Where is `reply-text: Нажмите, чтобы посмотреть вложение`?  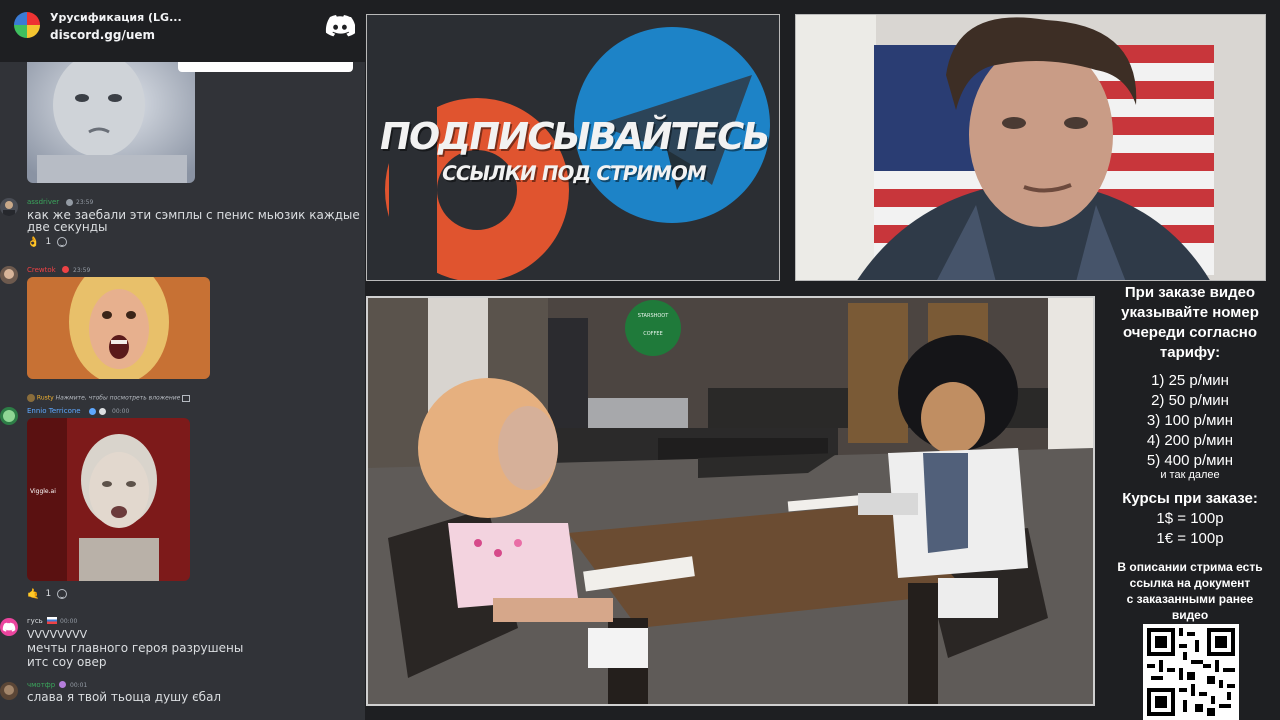
reply-text: Нажмите, чтобы посмотреть вложение is located at coordinates (118, 398).